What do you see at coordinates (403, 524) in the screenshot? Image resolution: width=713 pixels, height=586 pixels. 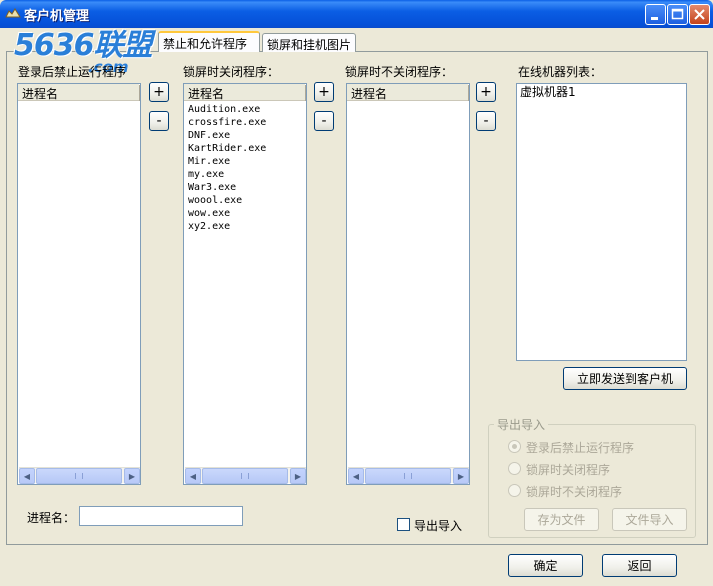 I see `export-import-checkbox` at bounding box center [403, 524].